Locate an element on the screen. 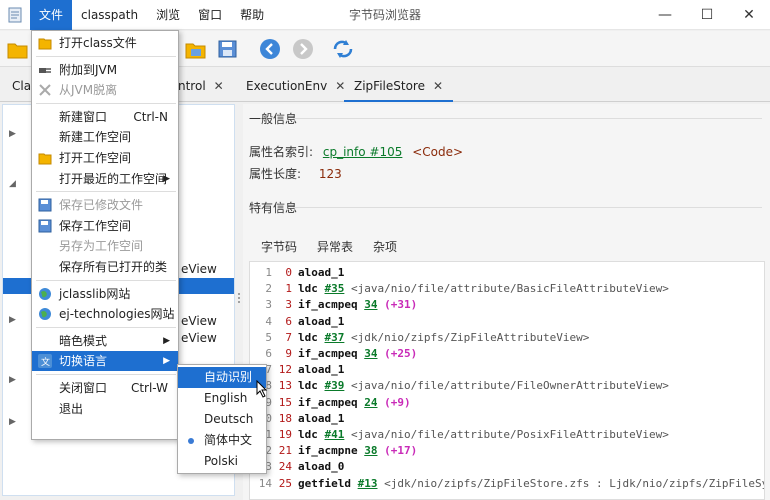  file-menu-item: 打开class文件 is located at coordinates (105, 43).